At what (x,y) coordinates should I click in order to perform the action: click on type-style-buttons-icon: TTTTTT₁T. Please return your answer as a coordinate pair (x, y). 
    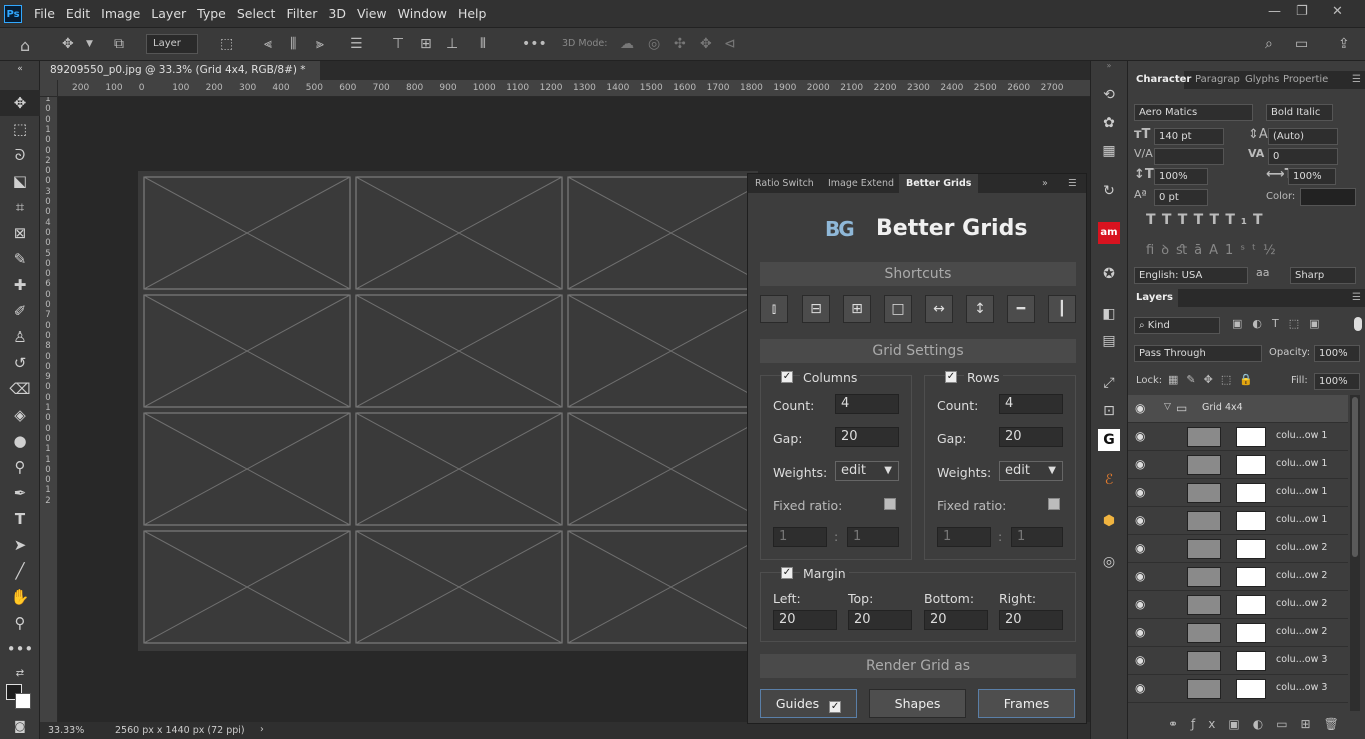
    Looking at the image, I should click on (1207, 220).